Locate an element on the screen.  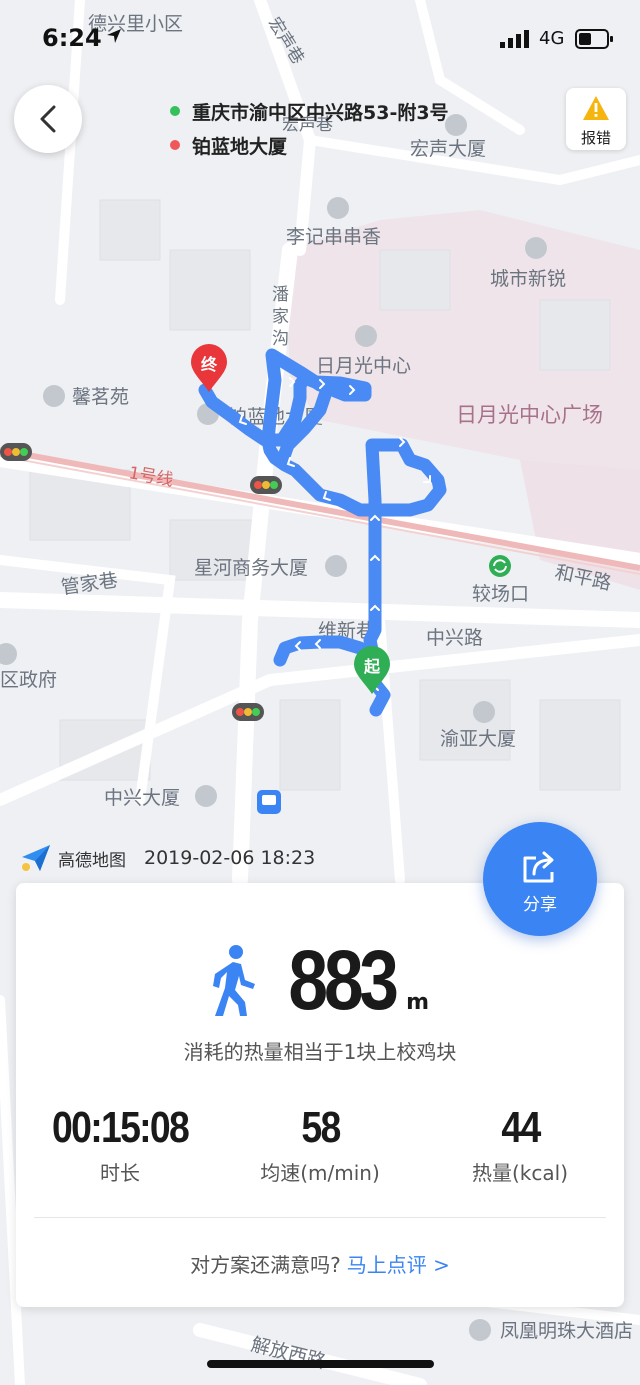
map-label: 馨茗苑 is located at coordinates (100, 397).